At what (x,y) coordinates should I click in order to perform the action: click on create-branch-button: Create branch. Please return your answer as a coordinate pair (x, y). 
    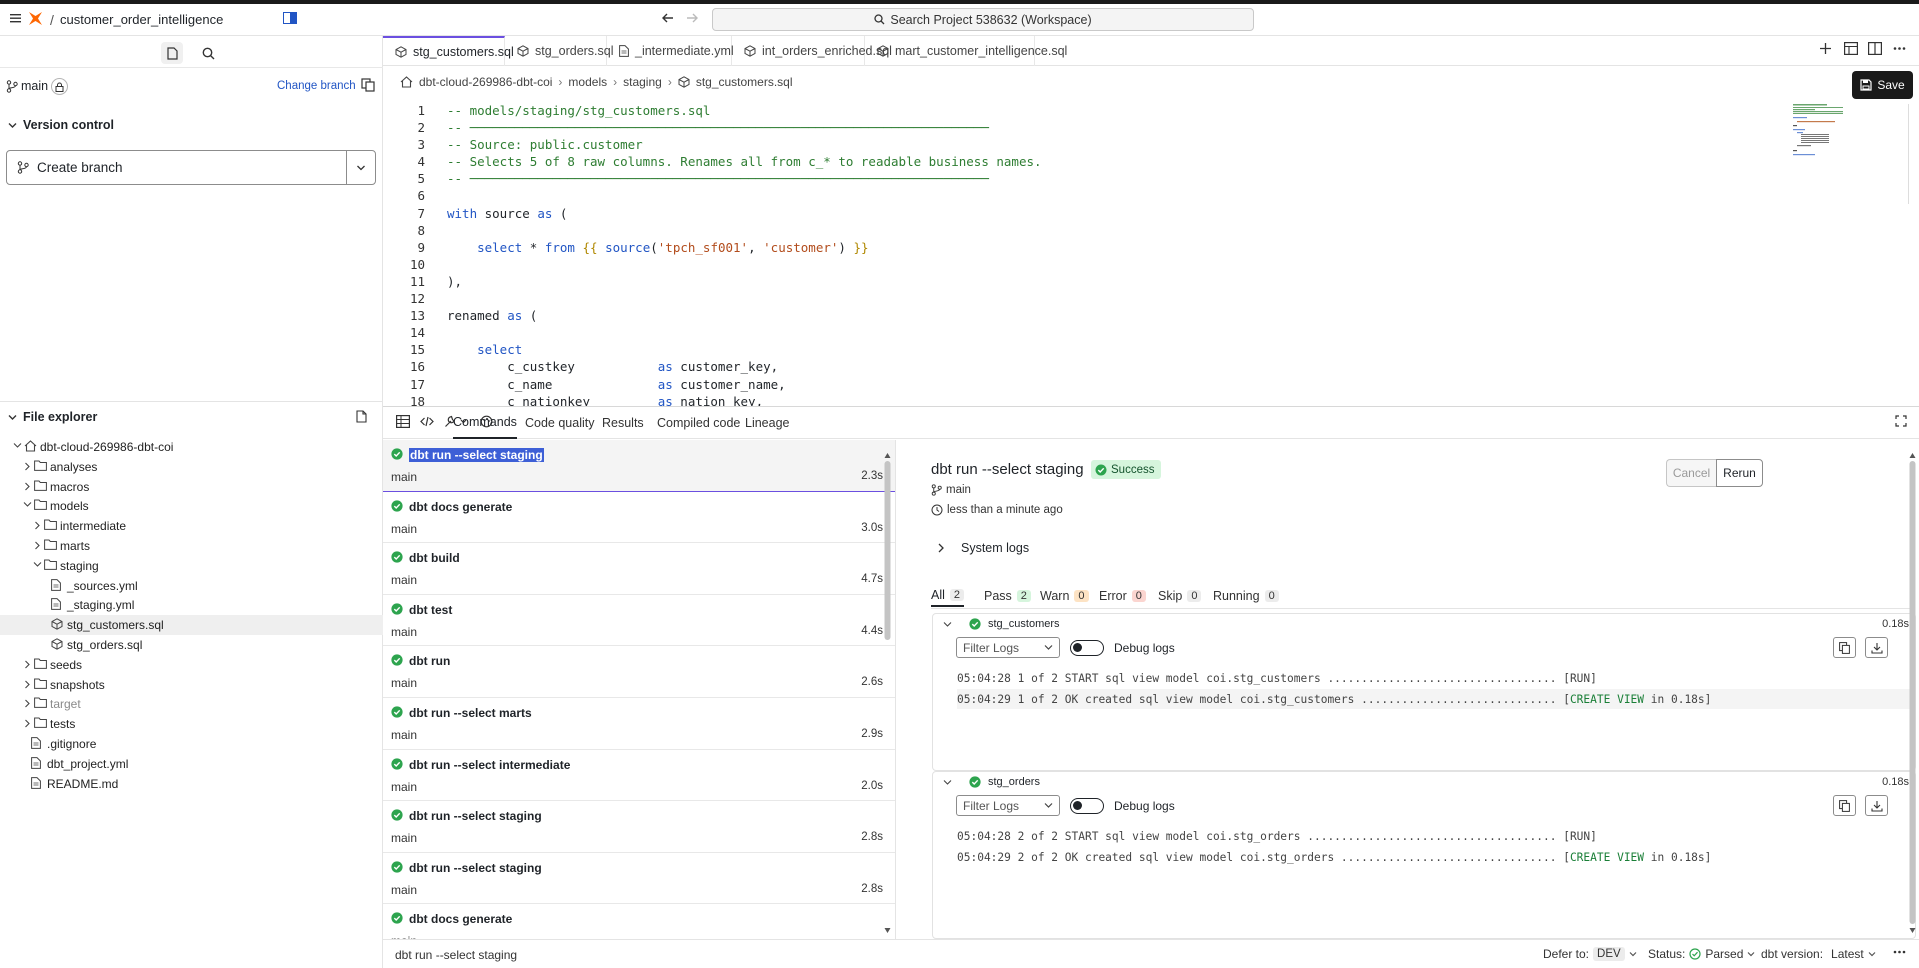
    Looking at the image, I should click on (177, 167).